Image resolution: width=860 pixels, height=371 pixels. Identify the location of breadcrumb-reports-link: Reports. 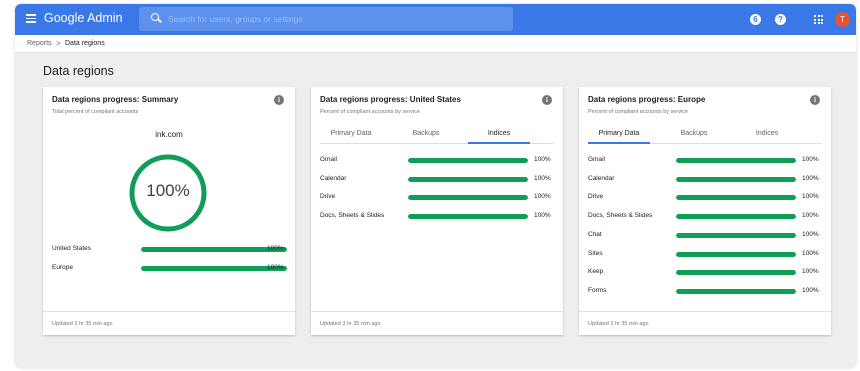
(39, 43).